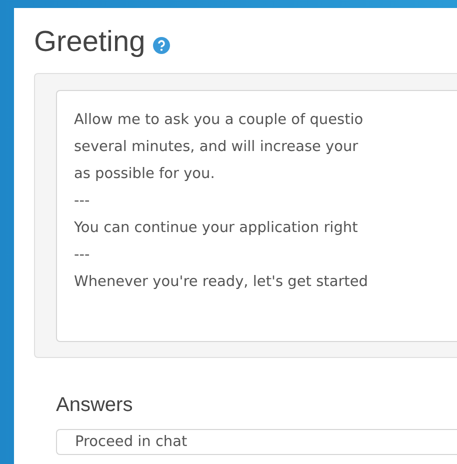 The height and width of the screenshot is (464, 457). Describe the element at coordinates (219, 120) in the screenshot. I see `message-line: Allow me to ask you a couple of questio` at that location.